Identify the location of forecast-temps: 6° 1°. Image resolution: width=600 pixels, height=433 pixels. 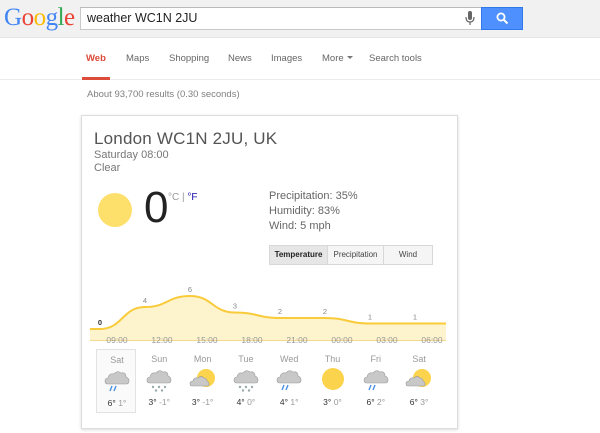
(117, 403).